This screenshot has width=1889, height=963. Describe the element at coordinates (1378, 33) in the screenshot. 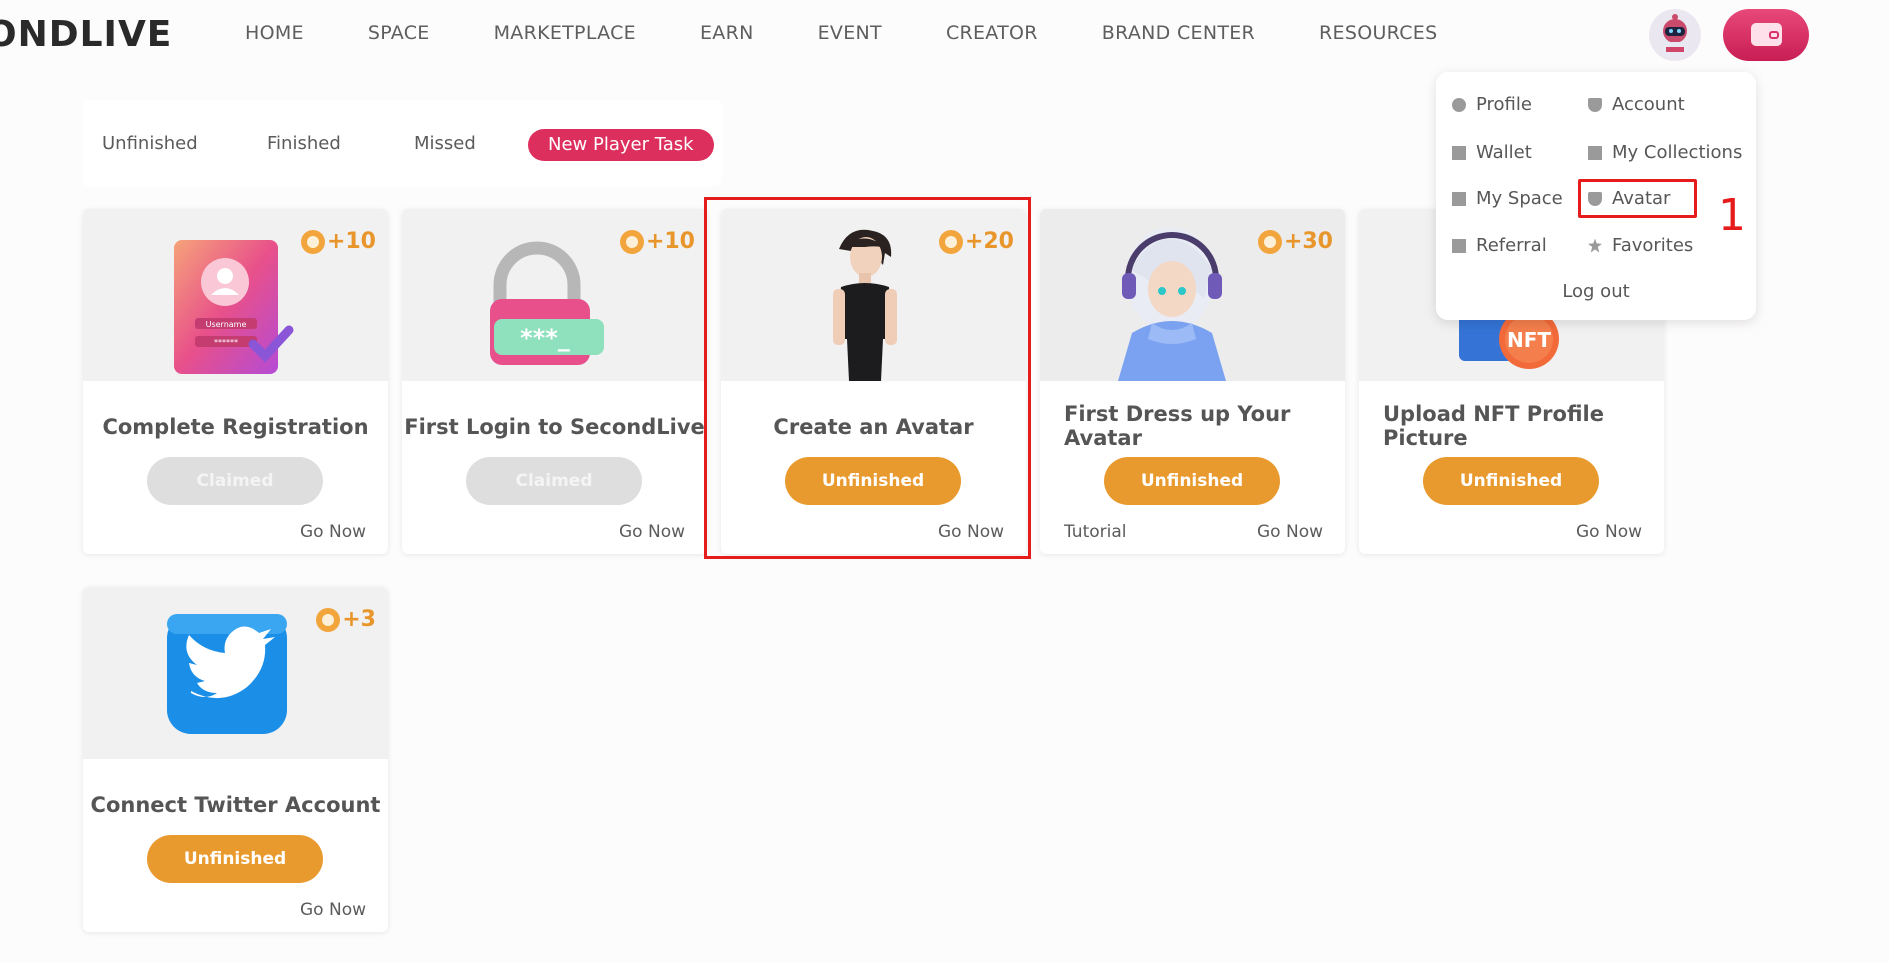

I see `nav-resources: RESOURCES` at that location.